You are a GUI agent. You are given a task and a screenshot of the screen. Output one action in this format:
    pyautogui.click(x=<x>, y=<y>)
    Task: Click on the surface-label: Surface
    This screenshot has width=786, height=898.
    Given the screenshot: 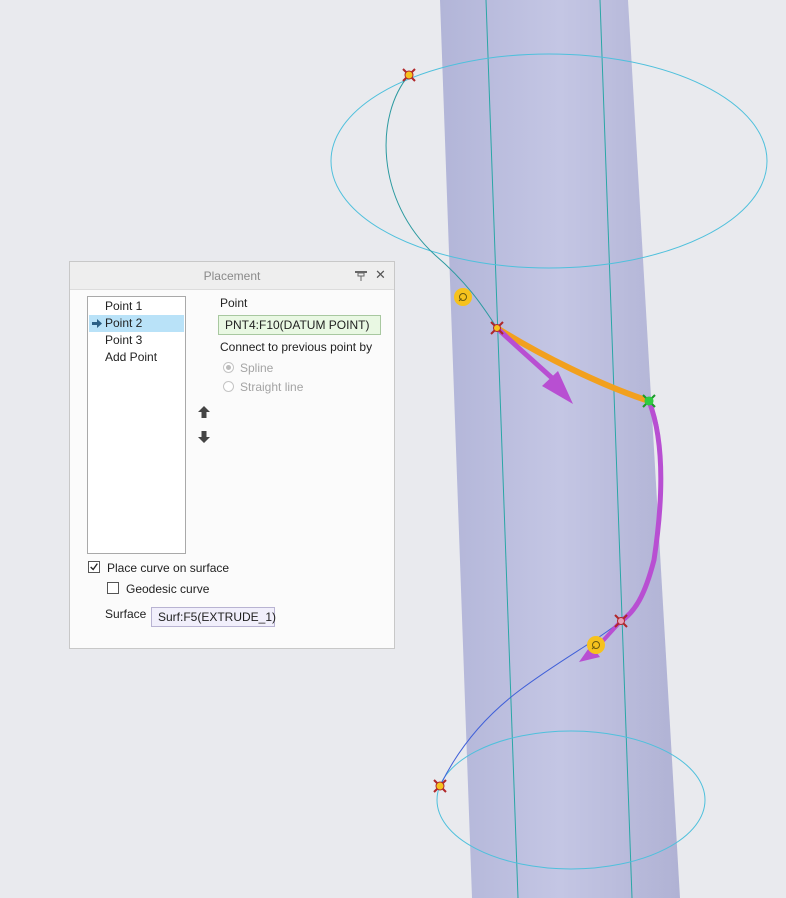 What is the action you would take?
    pyautogui.click(x=126, y=614)
    